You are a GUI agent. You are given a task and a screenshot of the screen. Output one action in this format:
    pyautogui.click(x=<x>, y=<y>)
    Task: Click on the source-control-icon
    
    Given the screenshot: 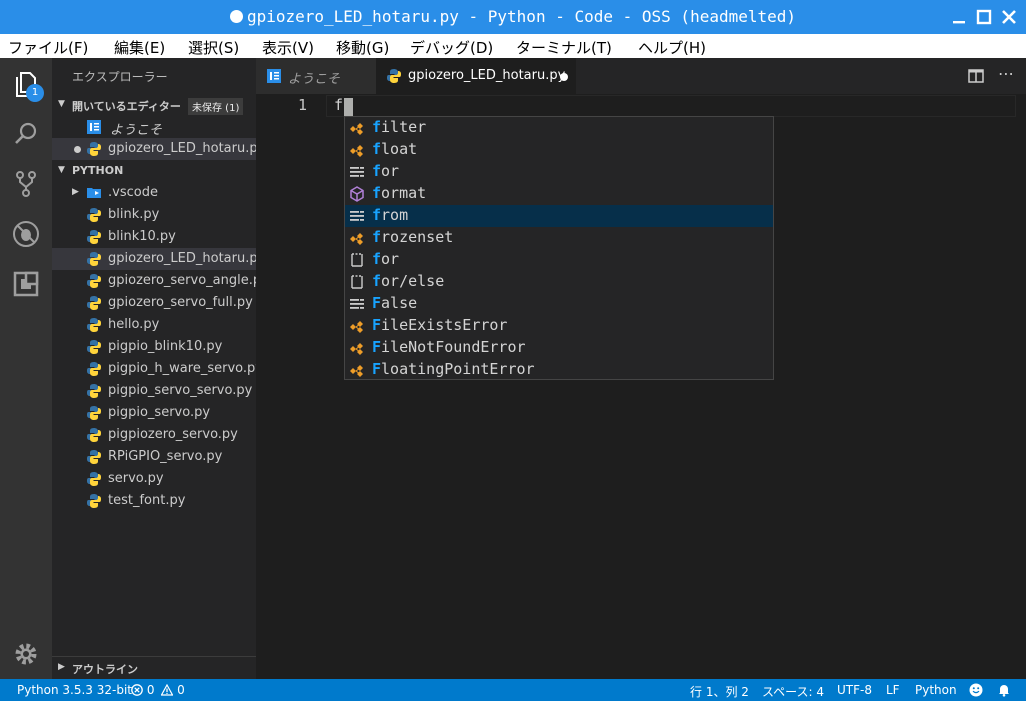 What is the action you would take?
    pyautogui.click(x=26, y=184)
    